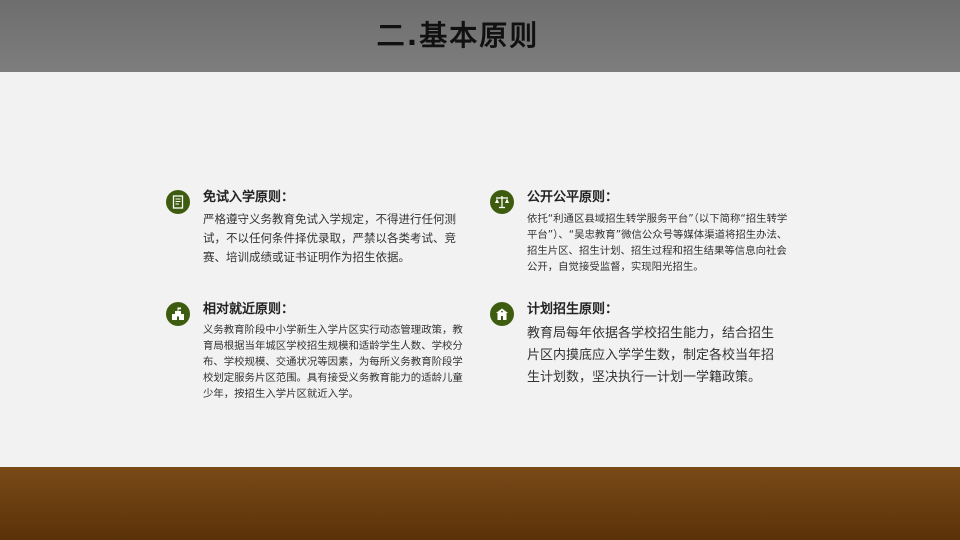 The image size is (960, 540). What do you see at coordinates (458, 35) in the screenshot?
I see `slide-title: 二.基本原则` at bounding box center [458, 35].